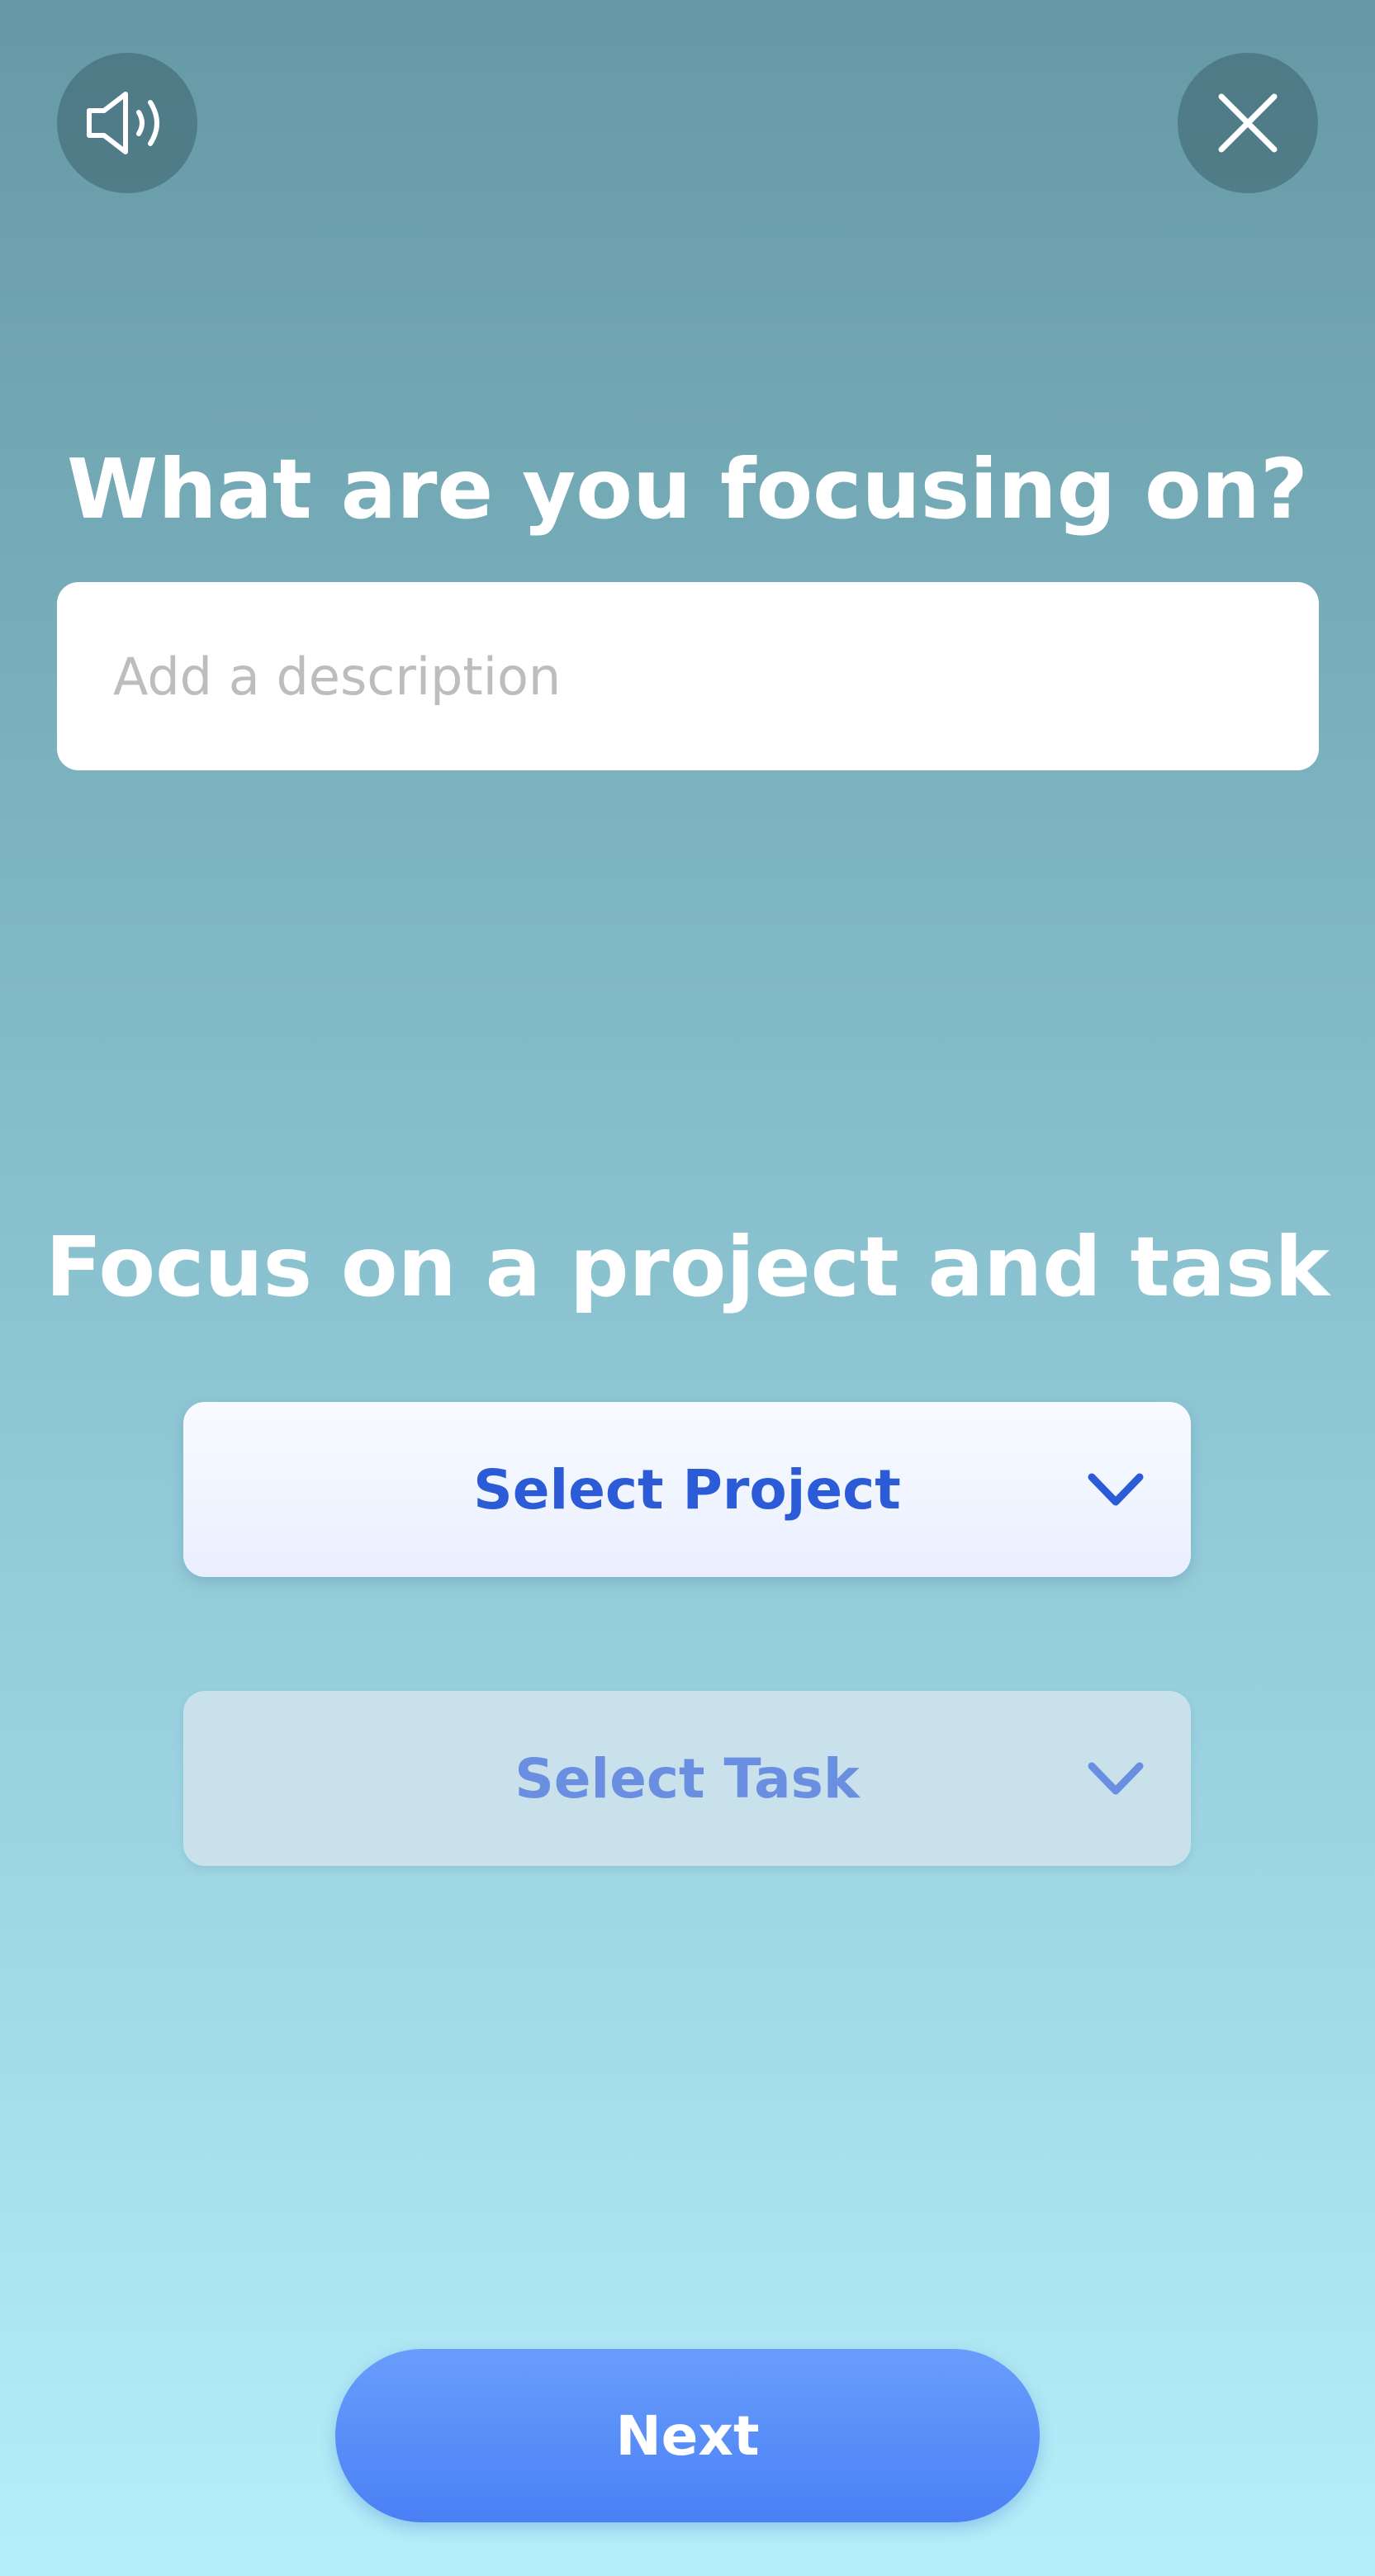 This screenshot has height=2576, width=1375. I want to click on select-project-dropdown: Select Project, so click(687, 1489).